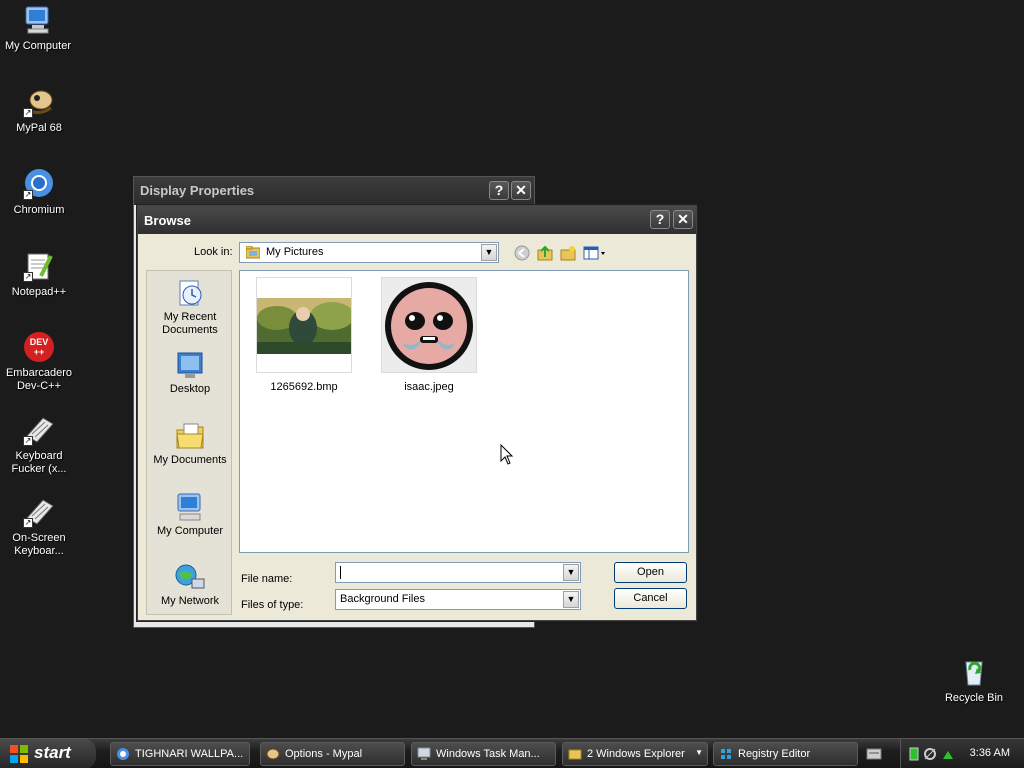 The width and height of the screenshot is (1024, 768). Describe the element at coordinates (650, 598) in the screenshot. I see `cancel-button: Cancel` at that location.